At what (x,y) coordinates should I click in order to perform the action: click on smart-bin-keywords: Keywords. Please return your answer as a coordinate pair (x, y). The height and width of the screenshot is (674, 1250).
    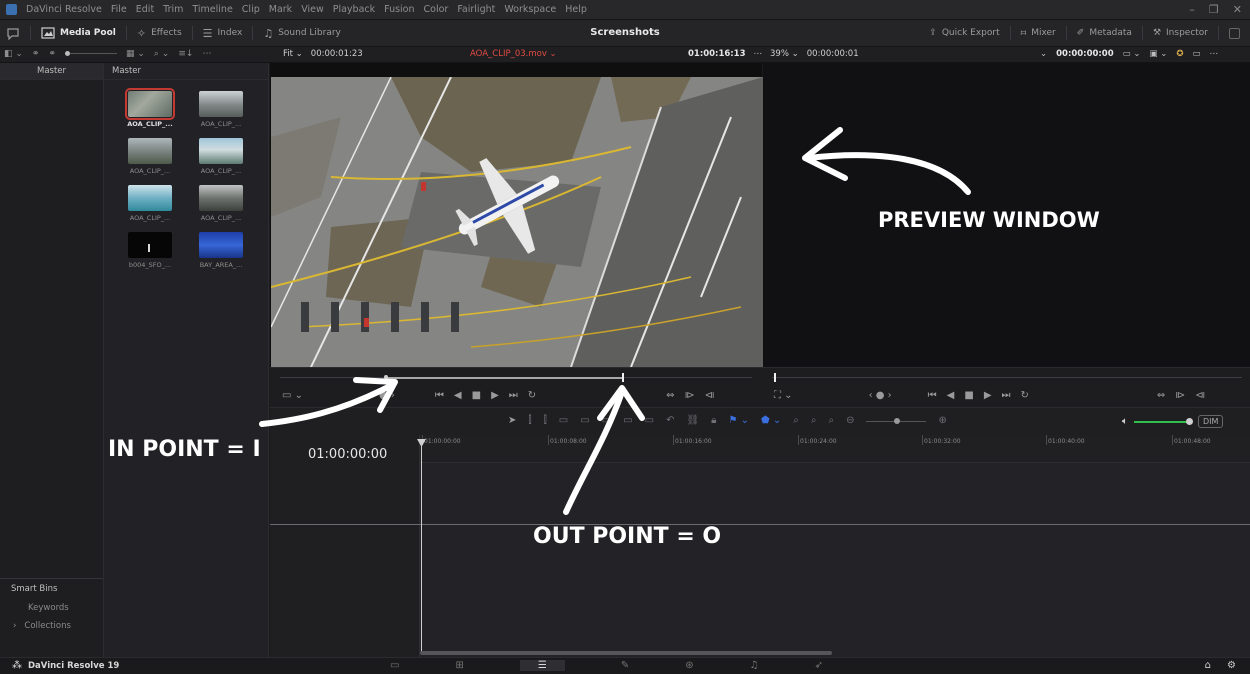
    Looking at the image, I should click on (48, 608).